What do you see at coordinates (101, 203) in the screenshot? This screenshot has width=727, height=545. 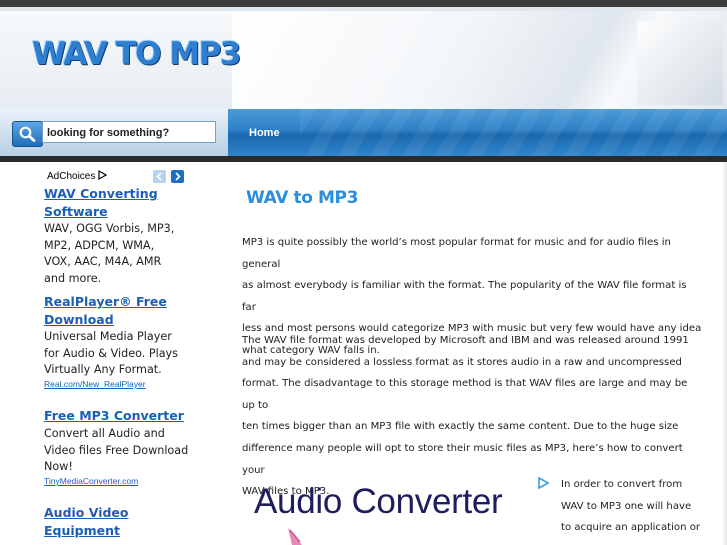 I see `ad-1-title: WAV Converting Software` at bounding box center [101, 203].